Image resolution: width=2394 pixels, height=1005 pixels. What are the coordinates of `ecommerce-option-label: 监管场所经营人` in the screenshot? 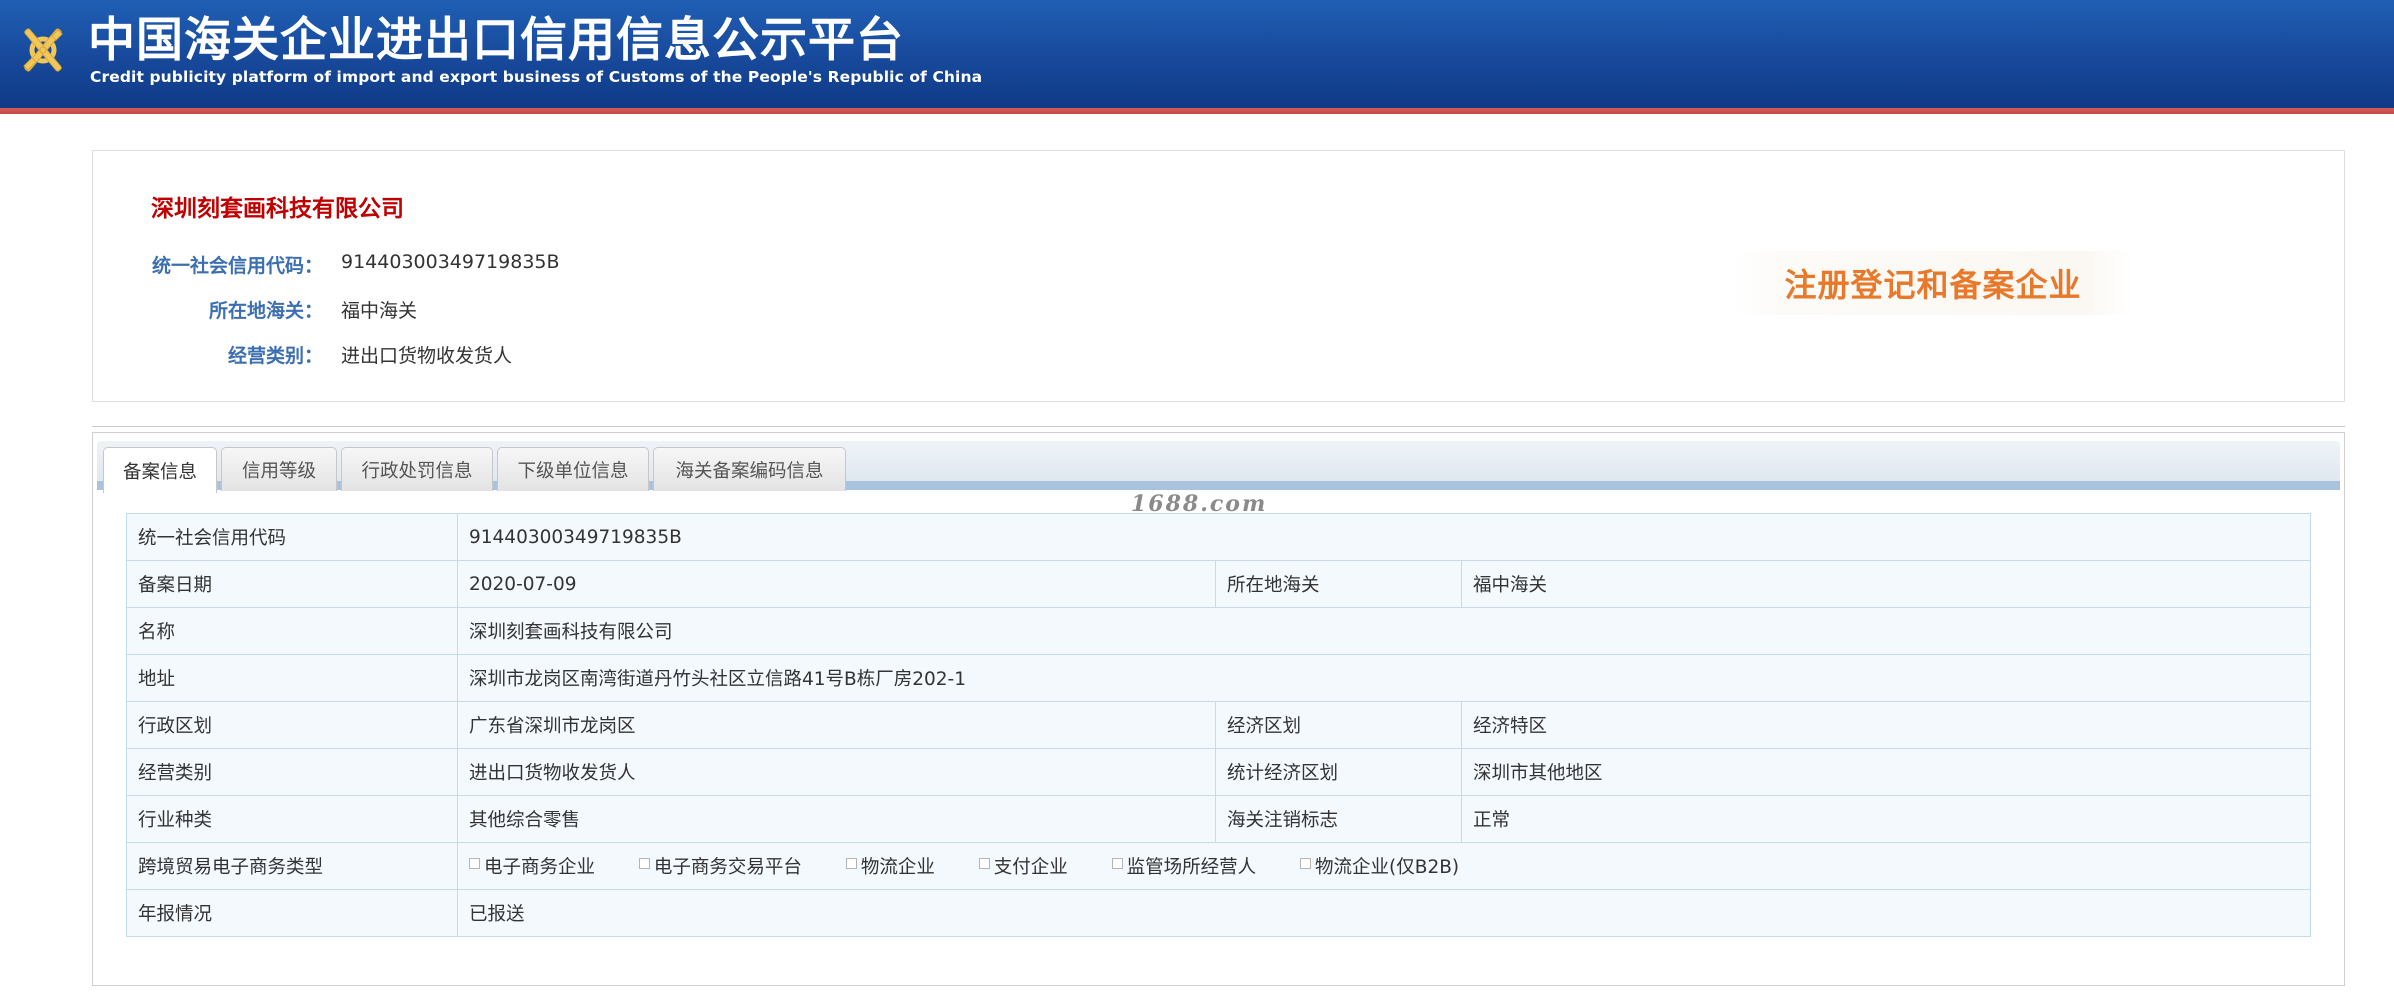 It's located at (1191, 867).